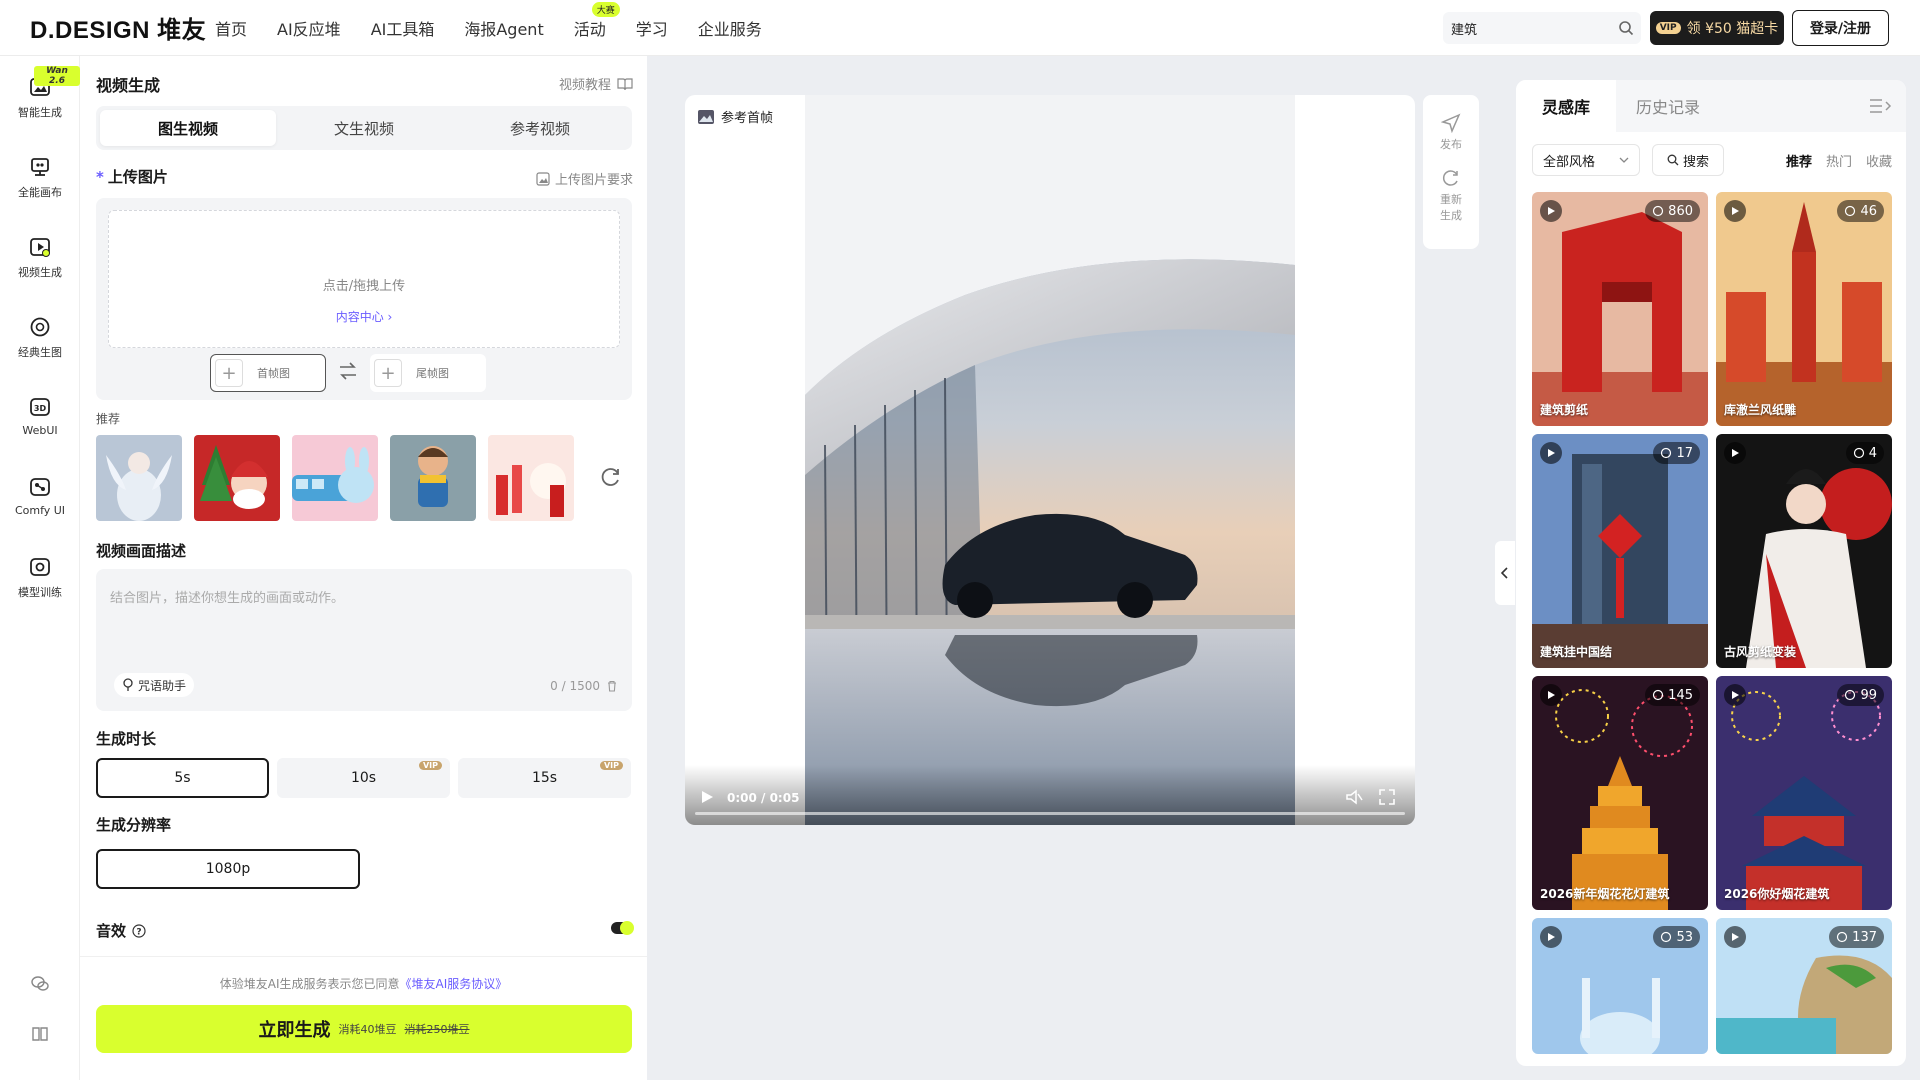  Describe the element at coordinates (40, 272) in the screenshot. I see `rail-label: 视频生成` at that location.